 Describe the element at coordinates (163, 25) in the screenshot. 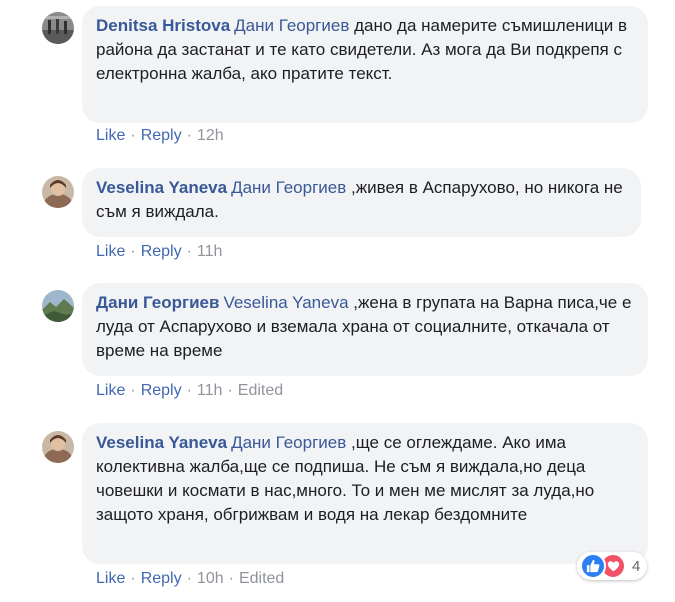

I see `comment-author: Denitsa Hristova` at that location.